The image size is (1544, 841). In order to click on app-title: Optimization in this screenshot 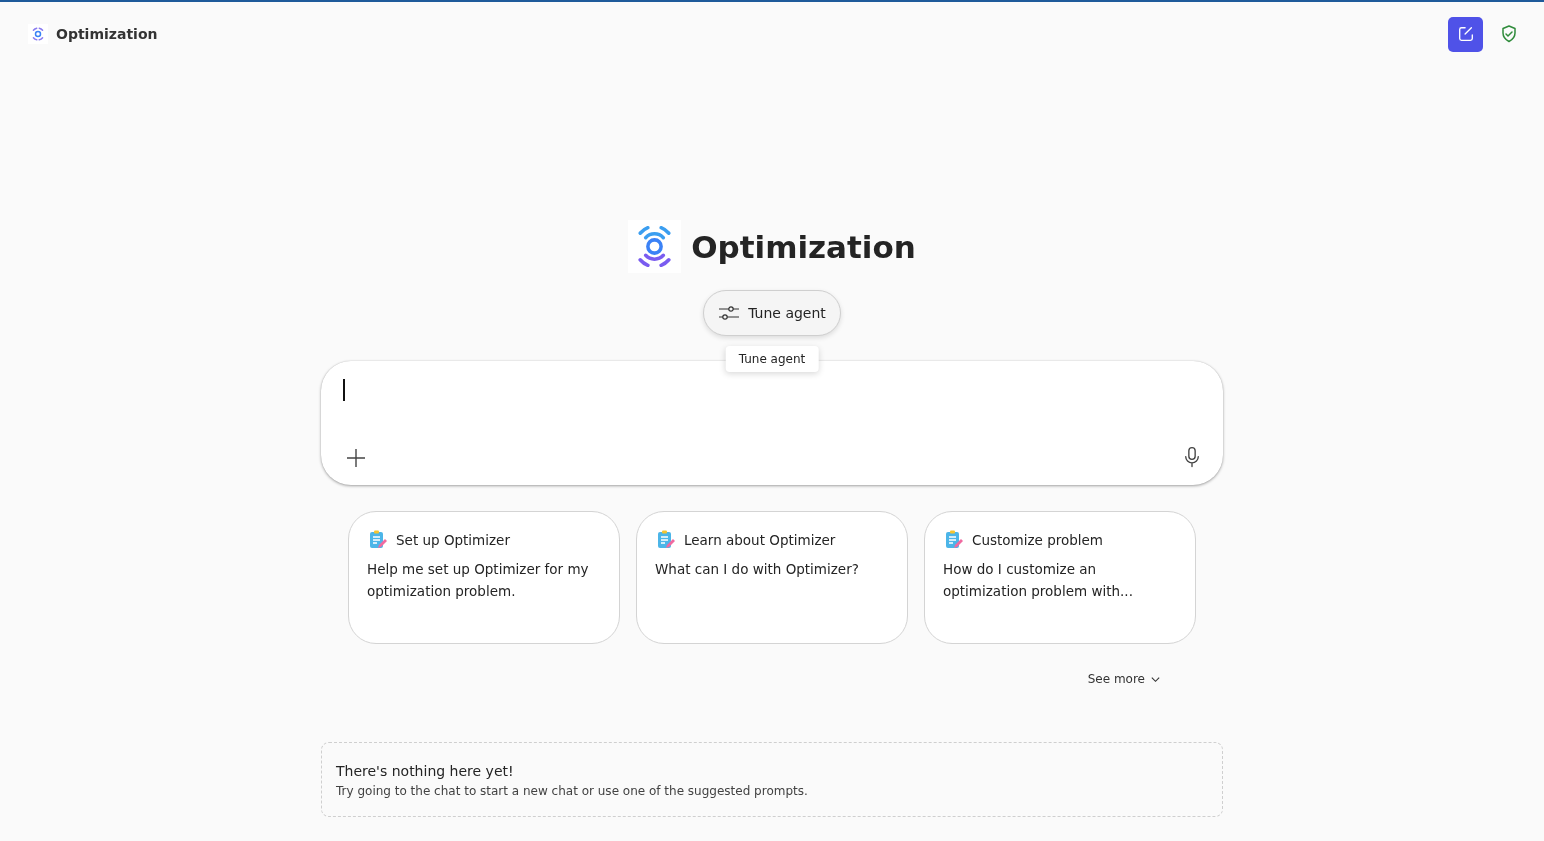, I will do `click(107, 34)`.